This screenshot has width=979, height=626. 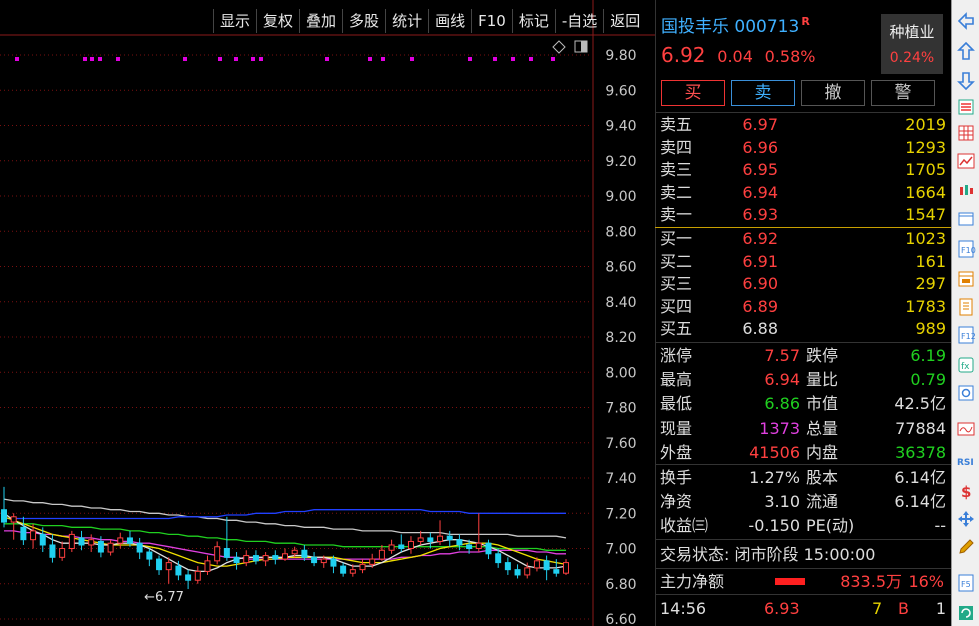 I want to click on formula-icon: fx, so click(x=966, y=365).